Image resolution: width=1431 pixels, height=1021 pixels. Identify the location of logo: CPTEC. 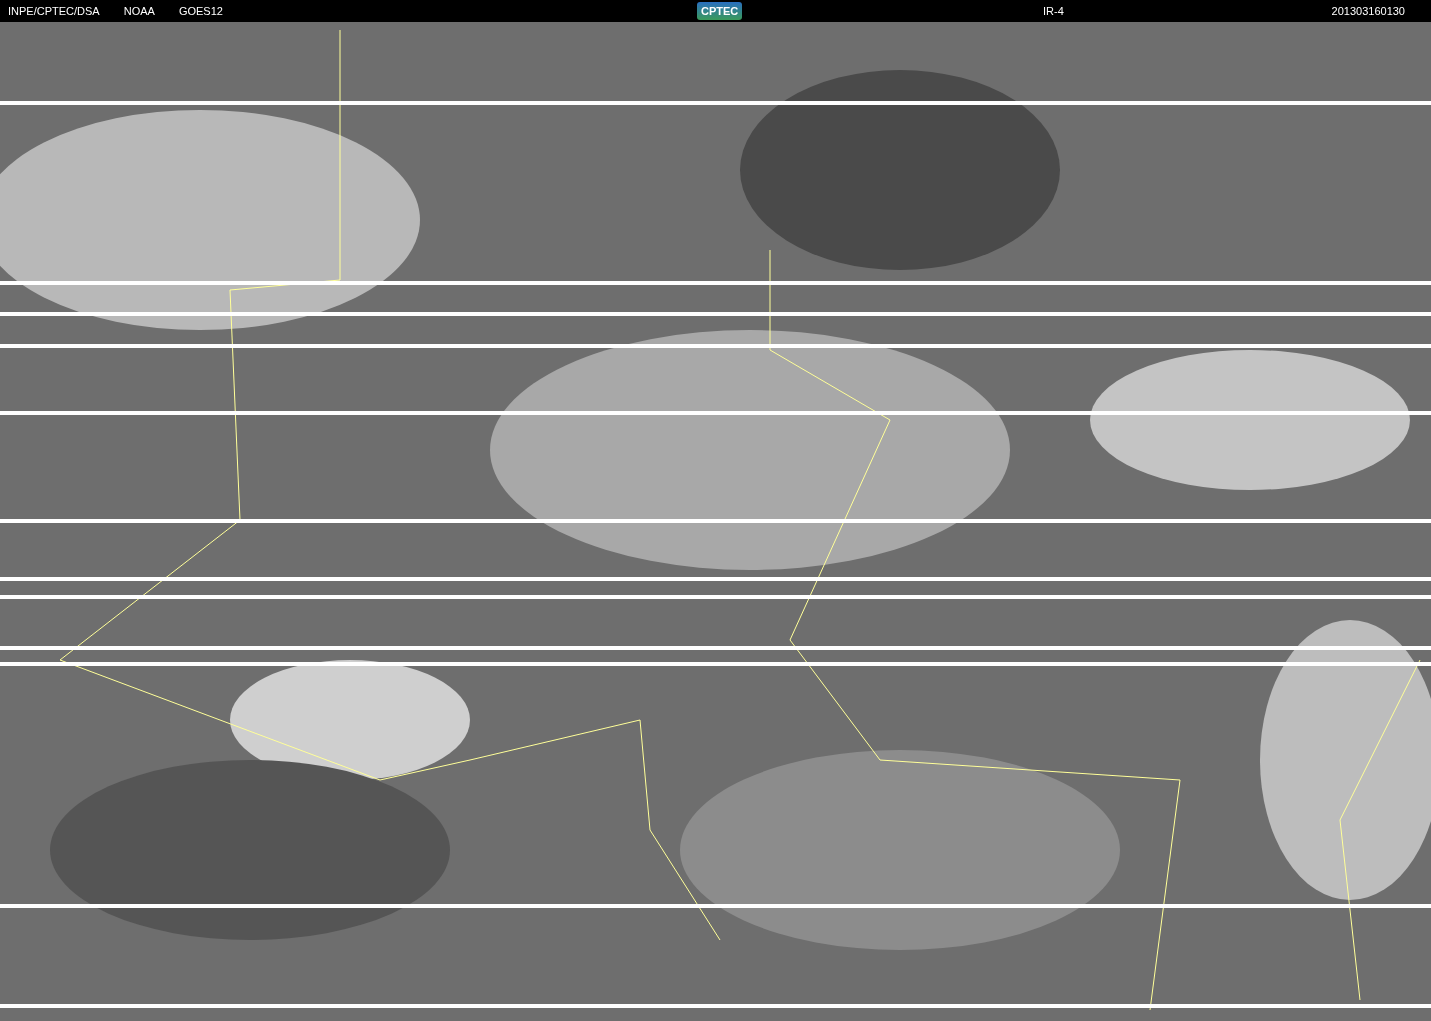
(720, 11).